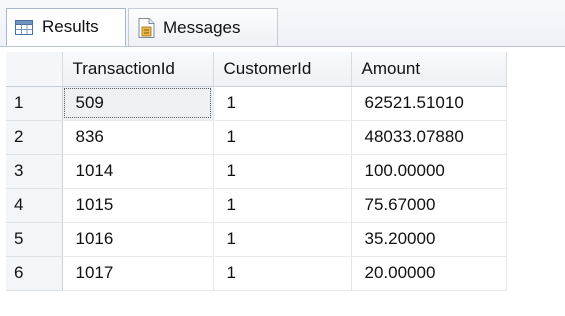 The height and width of the screenshot is (316, 565). Describe the element at coordinates (138, 273) in the screenshot. I see `cell-transactionid: 1017` at that location.